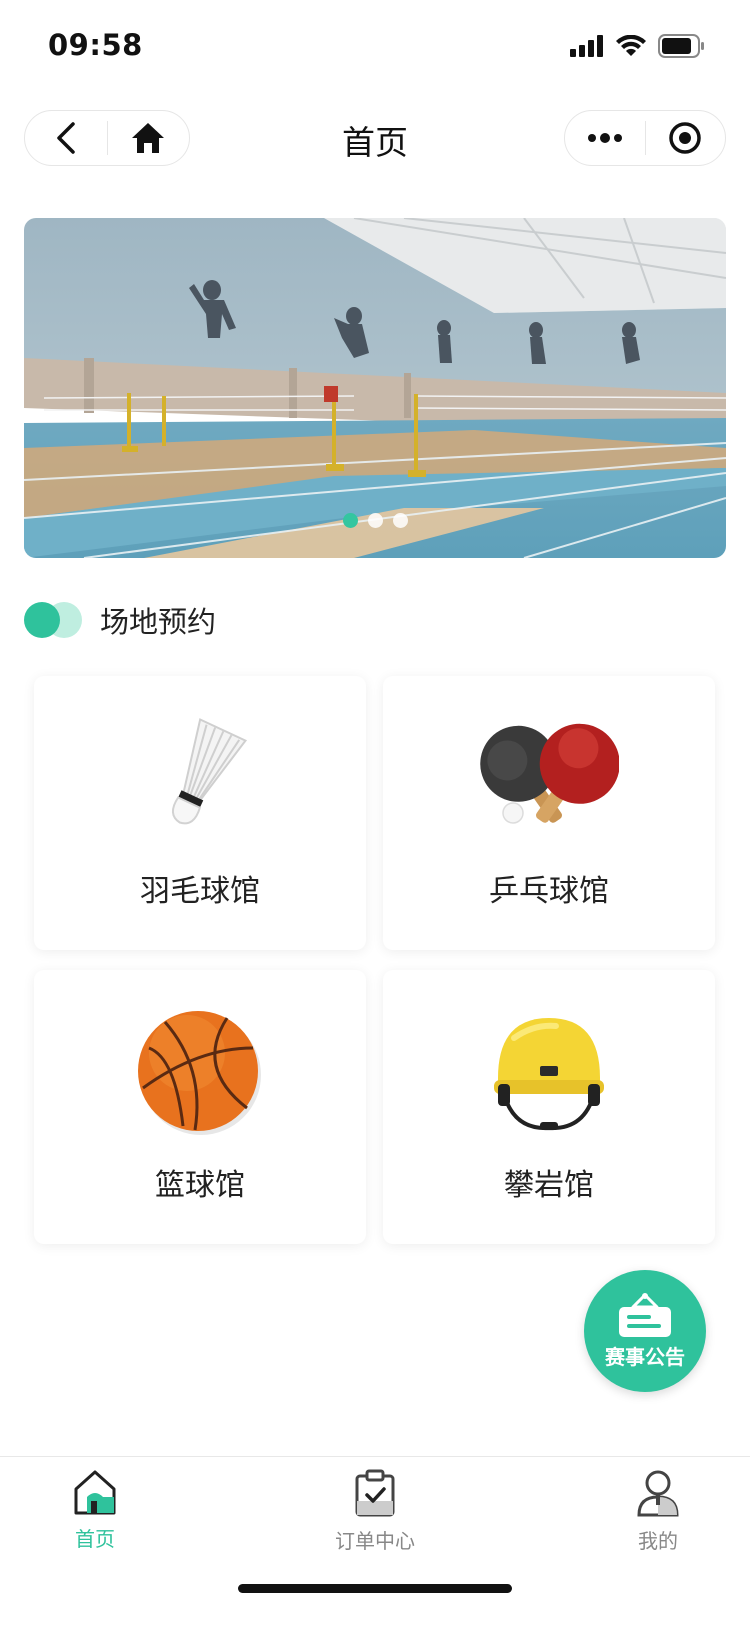 The width and height of the screenshot is (750, 1625). I want to click on nav-capsule-right, so click(645, 138).